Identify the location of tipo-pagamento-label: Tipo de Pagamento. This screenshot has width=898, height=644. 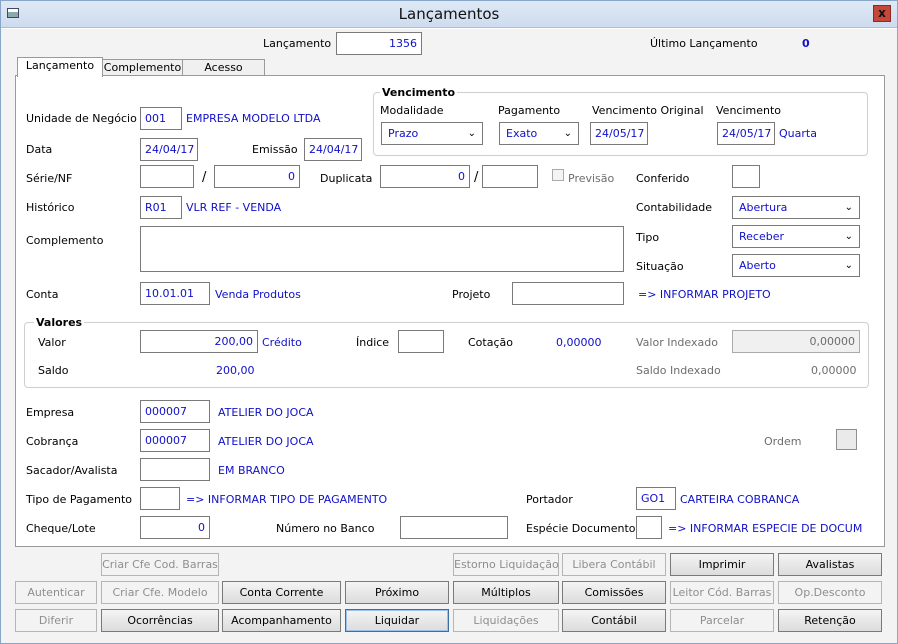
(79, 499).